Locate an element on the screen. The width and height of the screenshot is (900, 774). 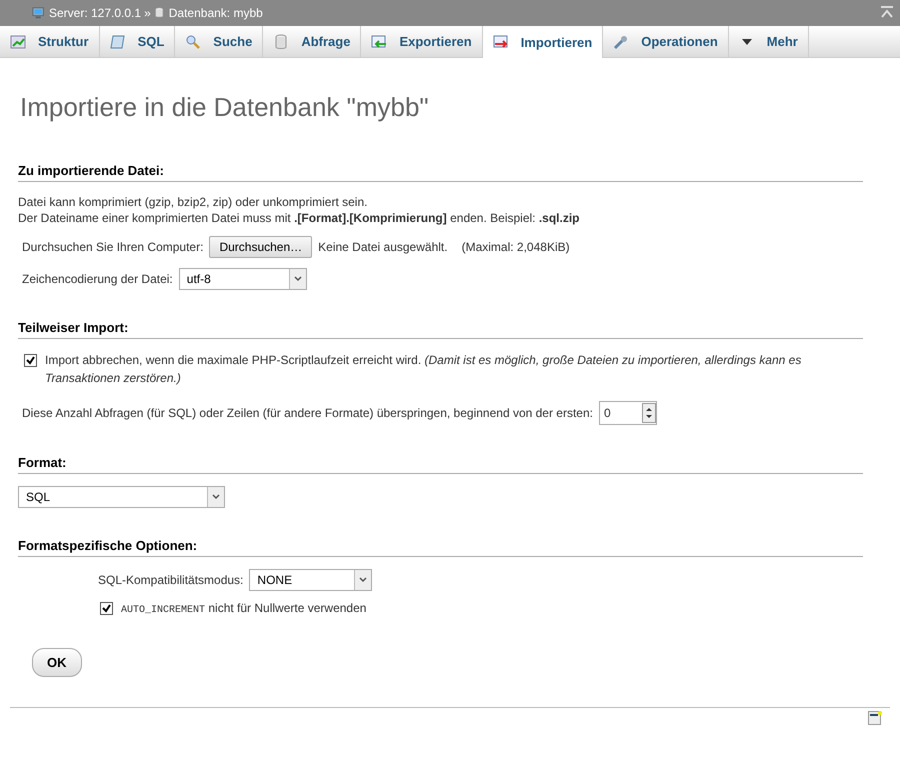
search-icon is located at coordinates (193, 42).